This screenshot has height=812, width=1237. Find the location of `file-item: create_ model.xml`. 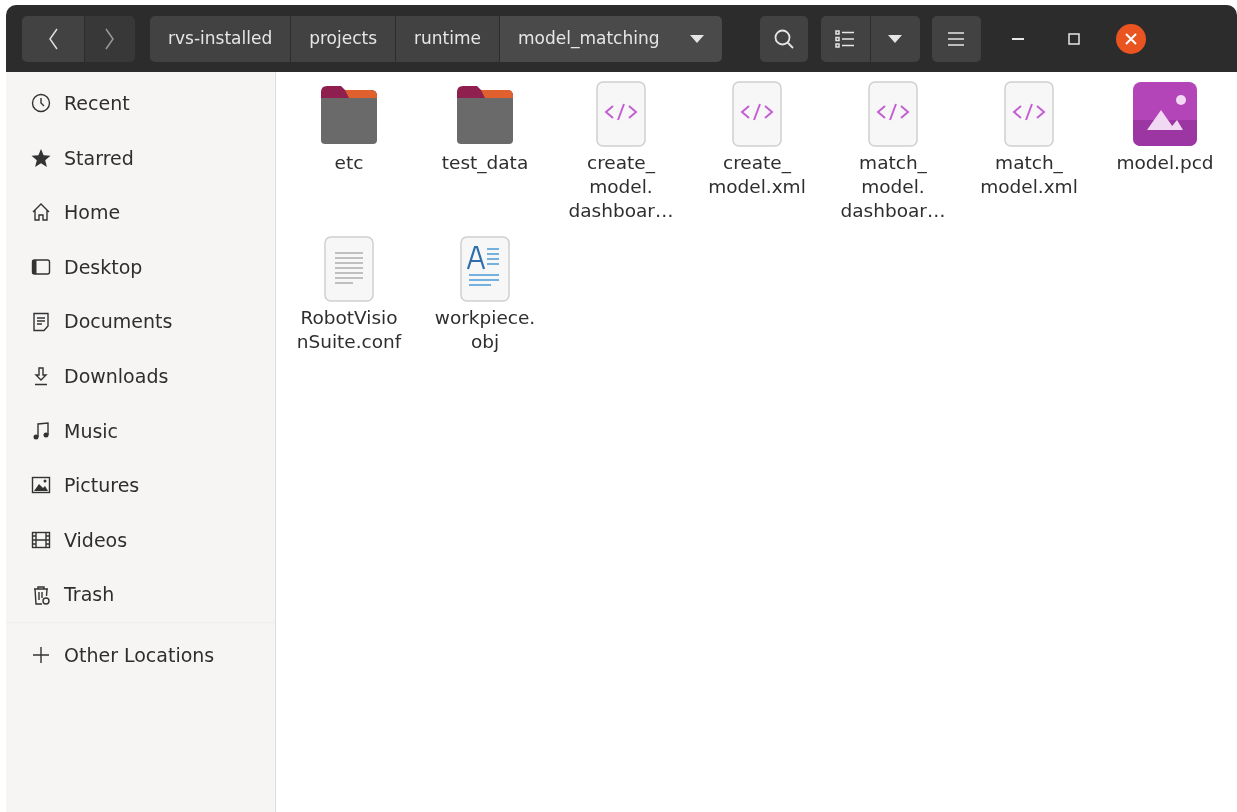

file-item: create_ model.xml is located at coordinates (757, 157).